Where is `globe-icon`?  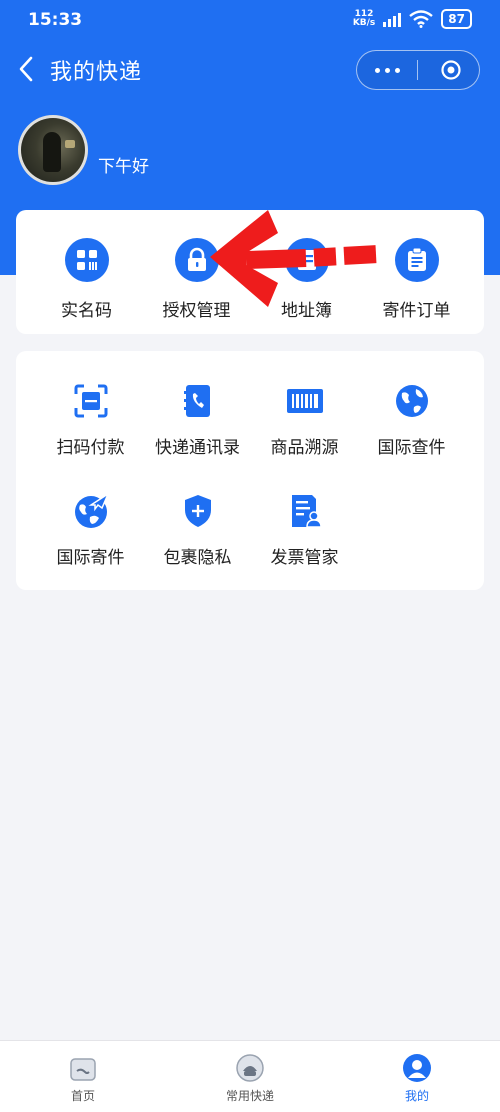 globe-icon is located at coordinates (412, 401).